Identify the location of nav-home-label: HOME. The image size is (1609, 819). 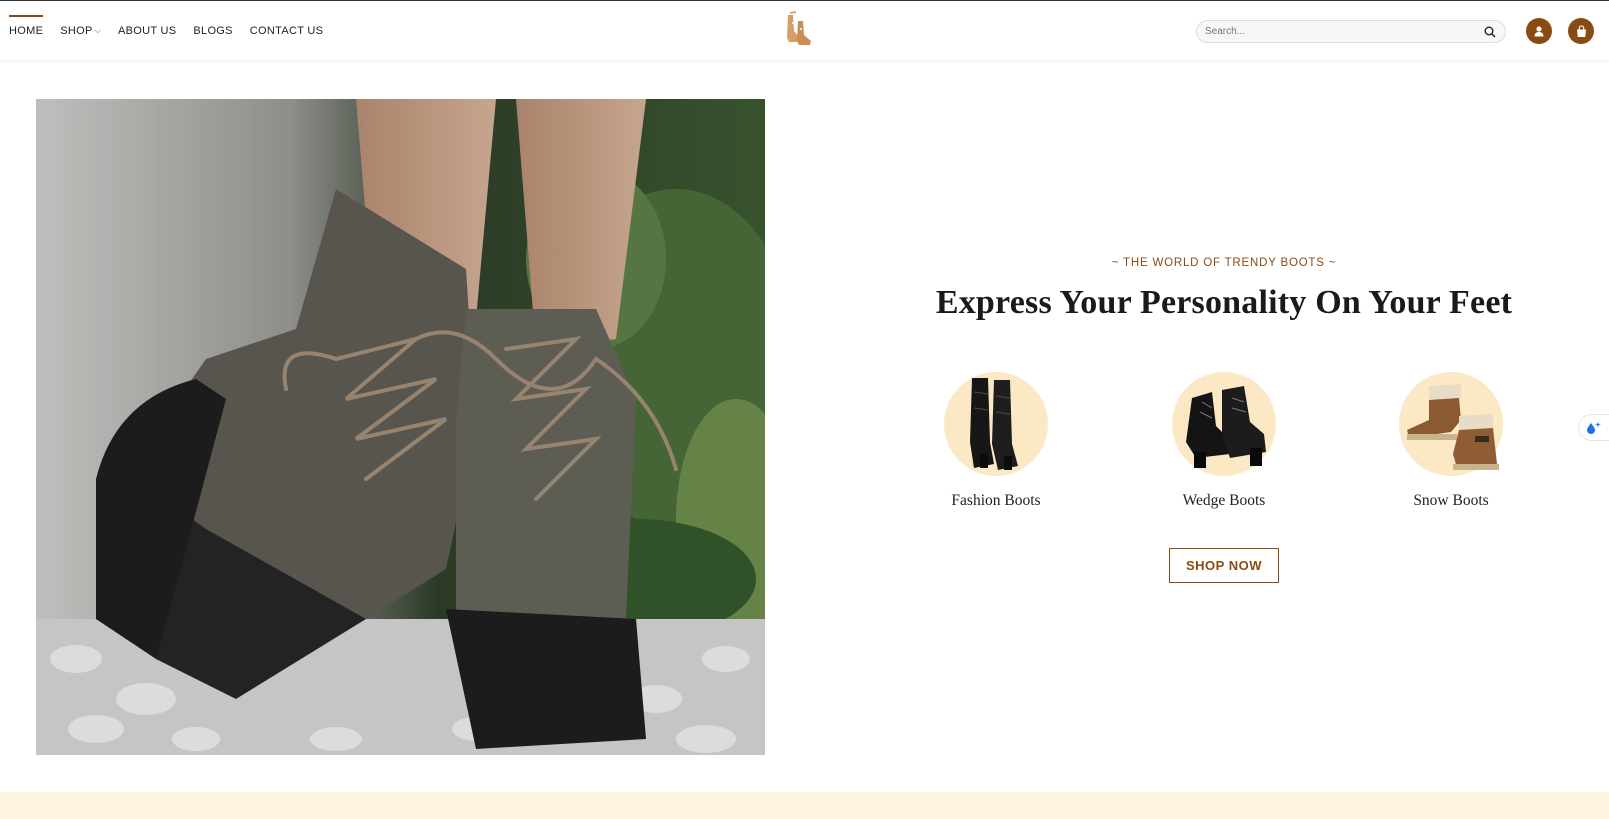
(26, 31).